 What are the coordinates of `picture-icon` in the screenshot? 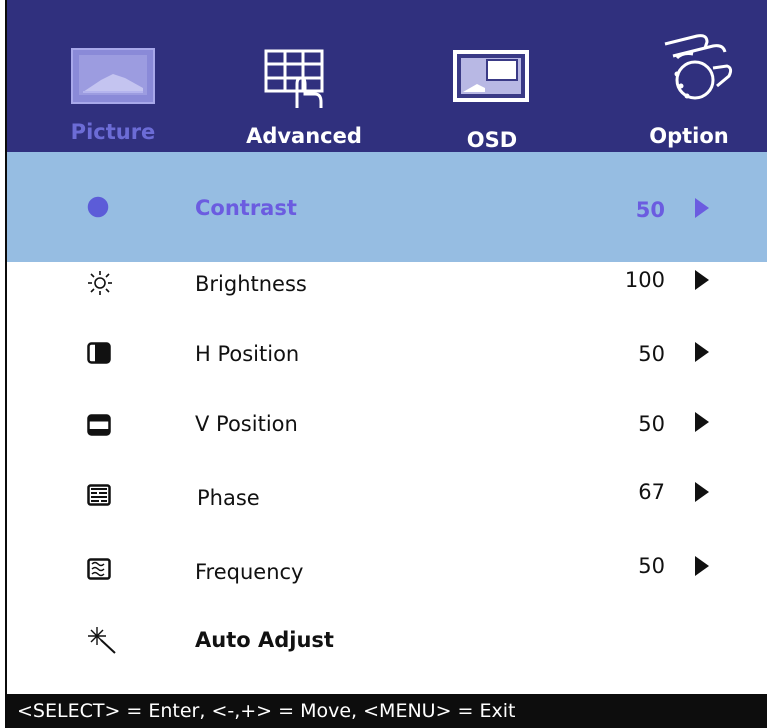 It's located at (113, 78).